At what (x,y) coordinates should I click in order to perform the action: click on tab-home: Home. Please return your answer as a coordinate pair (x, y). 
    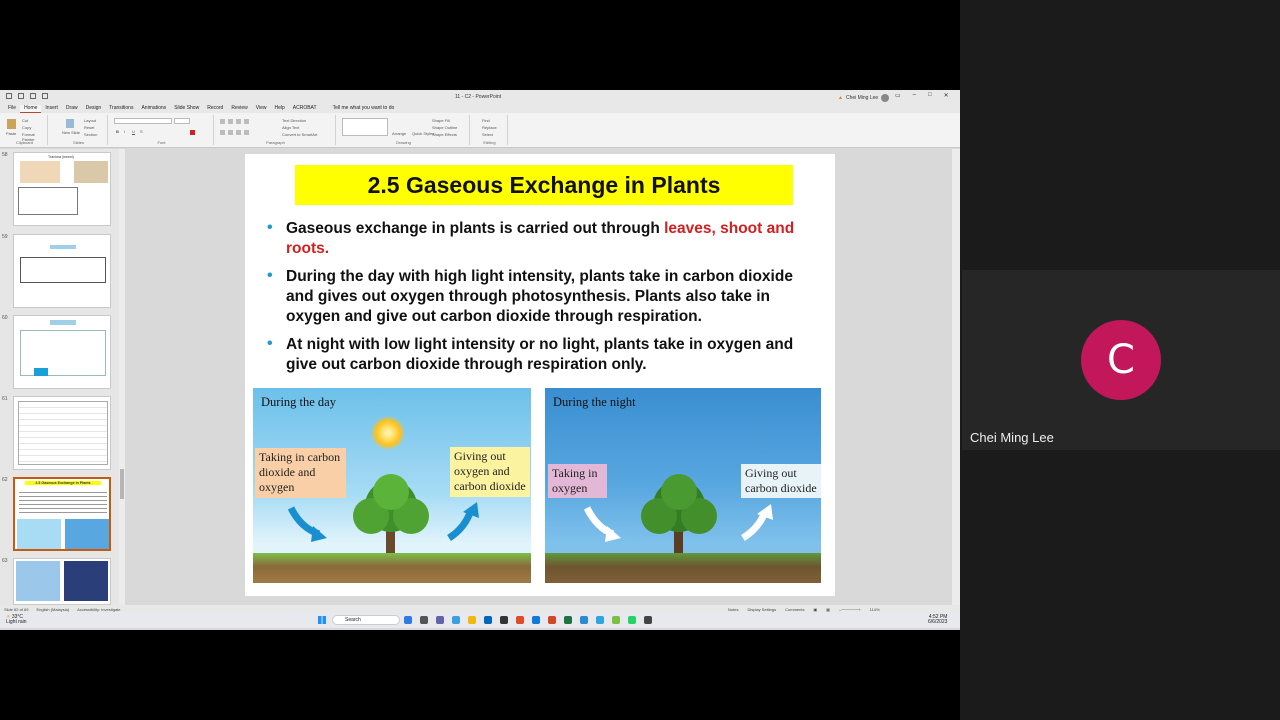
    Looking at the image, I should click on (31, 109).